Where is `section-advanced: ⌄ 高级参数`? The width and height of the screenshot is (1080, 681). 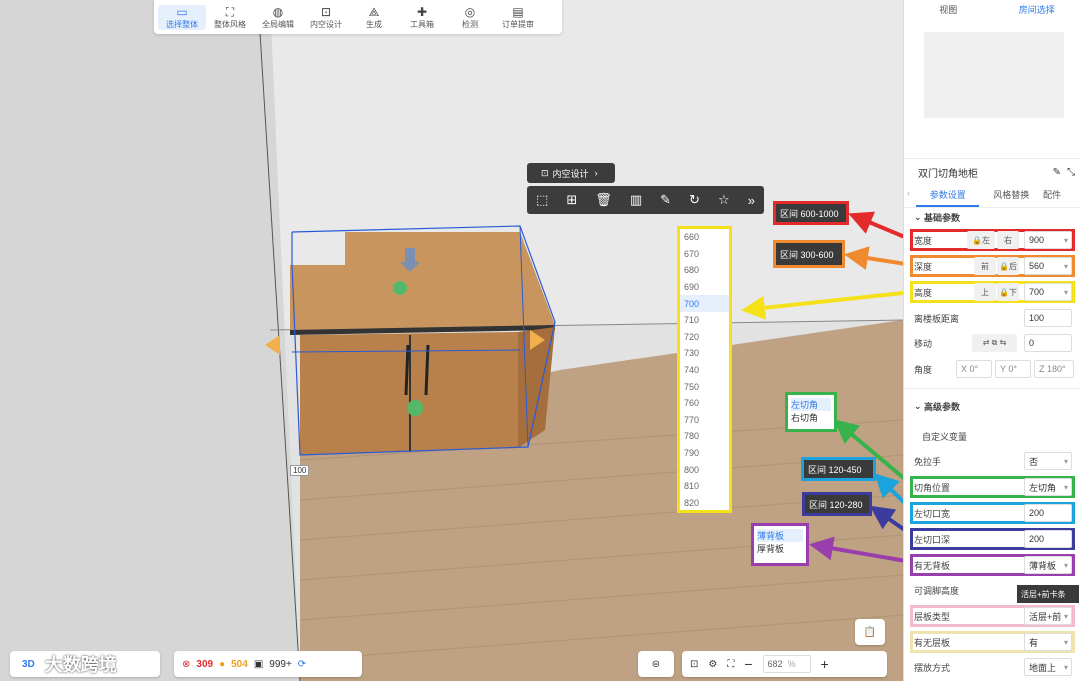
section-advanced: ⌄ 高级参数 is located at coordinates (994, 406).